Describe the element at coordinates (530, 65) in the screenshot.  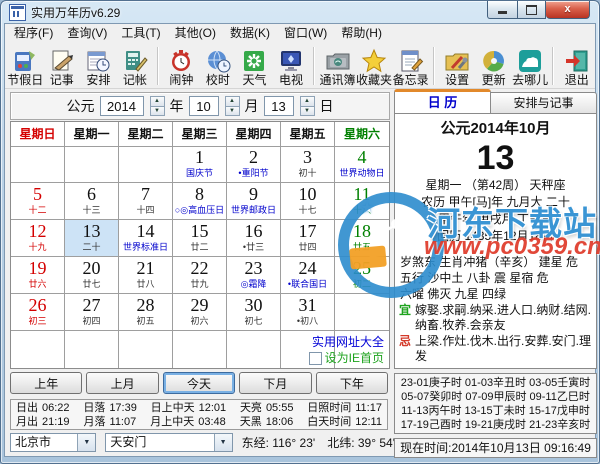
I see `travel-button: 去哪儿` at that location.